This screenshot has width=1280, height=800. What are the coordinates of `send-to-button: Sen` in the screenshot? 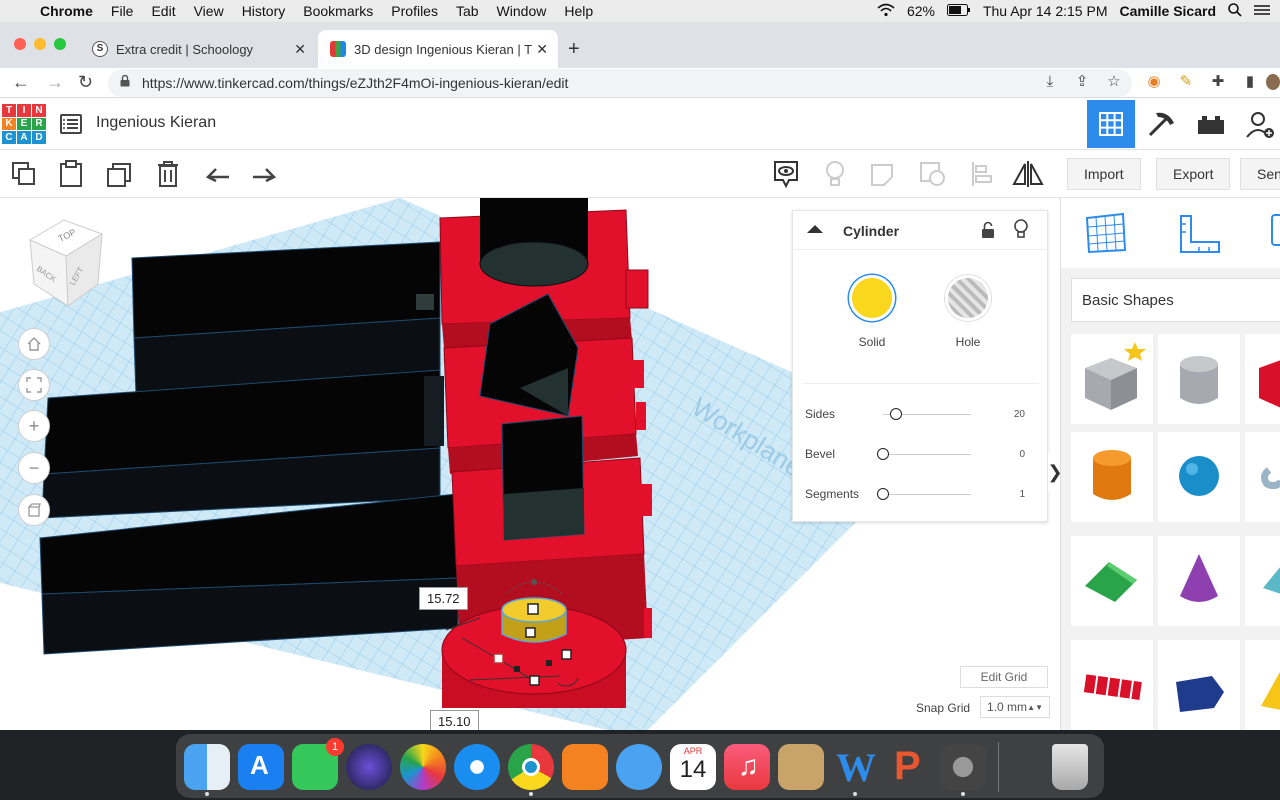 It's located at (1260, 174).